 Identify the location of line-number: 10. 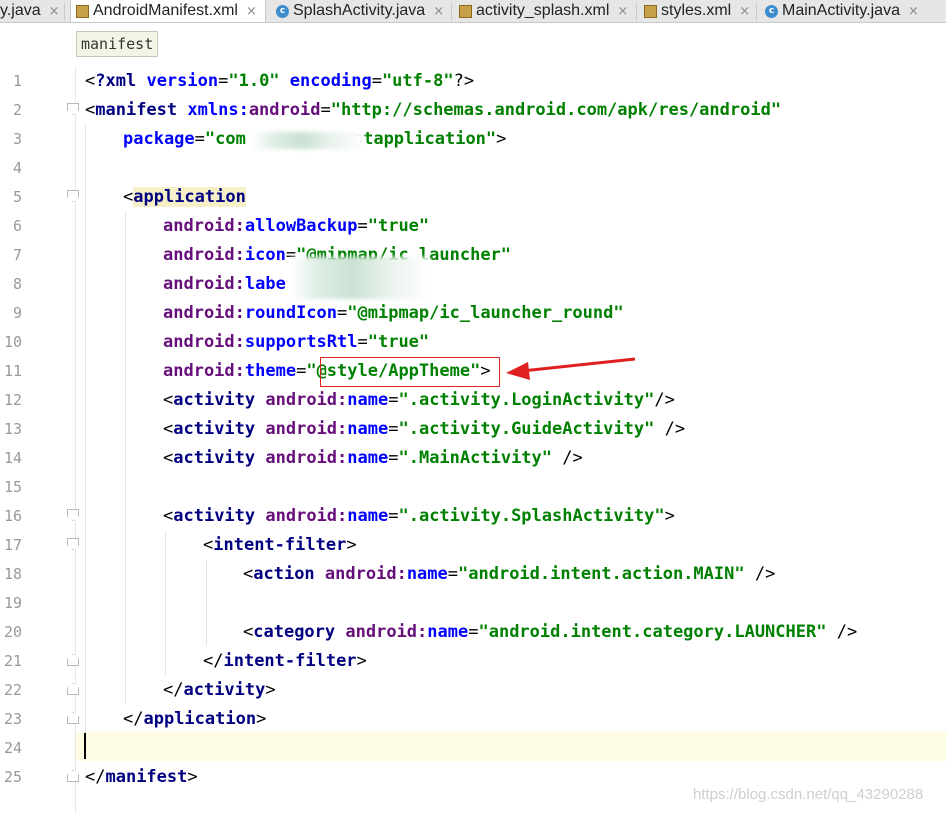
(12, 342).